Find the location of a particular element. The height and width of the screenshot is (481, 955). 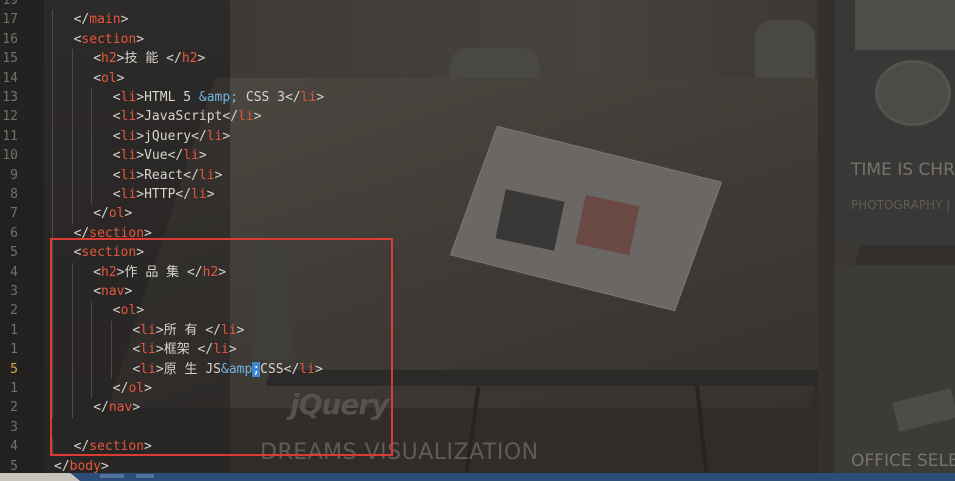

code-line: 9 <li>React</li> is located at coordinates (200, 175).